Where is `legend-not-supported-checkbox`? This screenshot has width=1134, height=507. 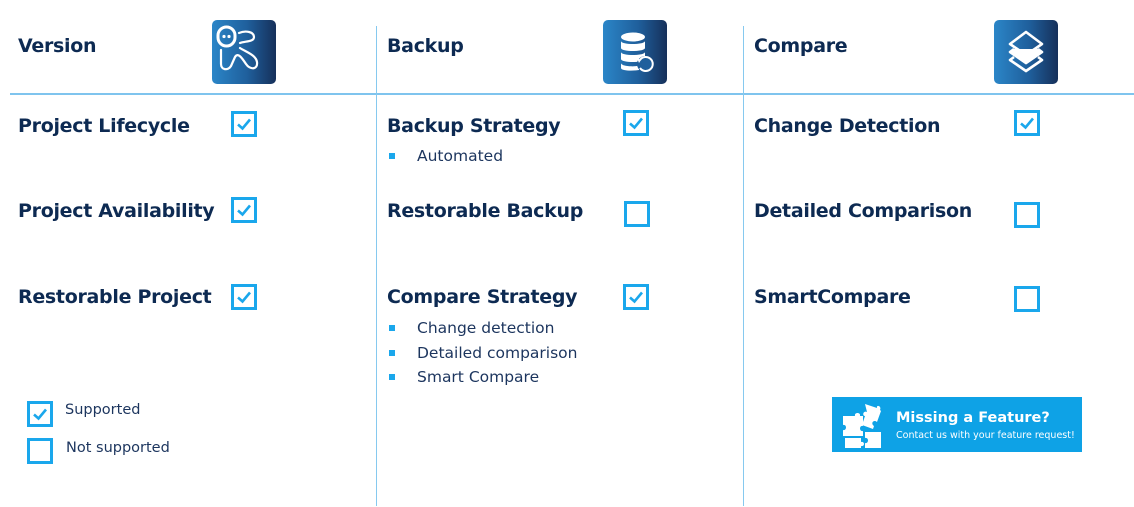
legend-not-supported-checkbox is located at coordinates (40, 451).